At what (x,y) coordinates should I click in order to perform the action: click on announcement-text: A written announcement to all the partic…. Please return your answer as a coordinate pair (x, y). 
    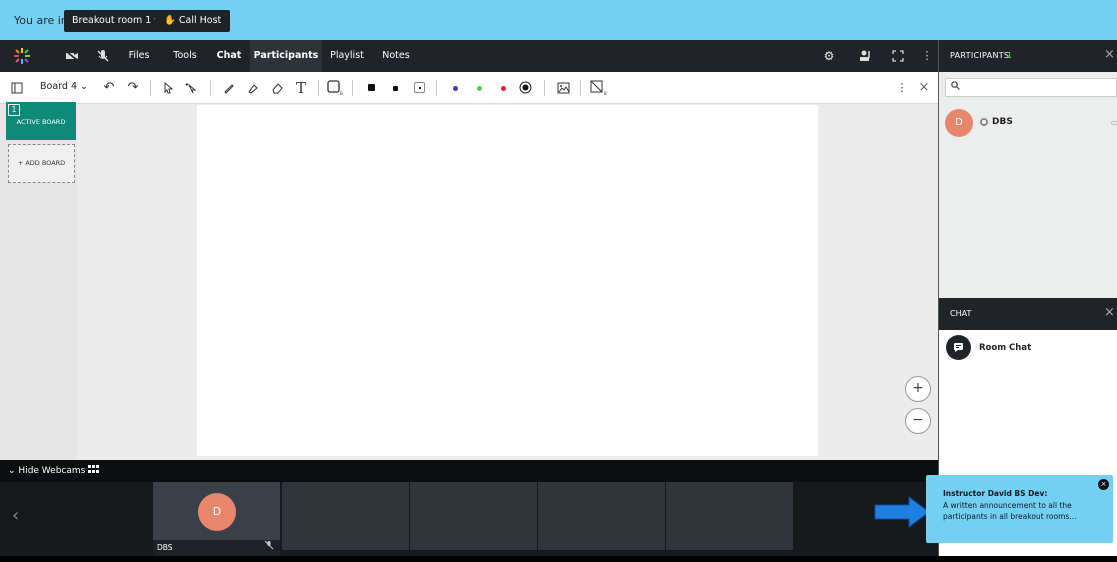
    Looking at the image, I should click on (1010, 511).